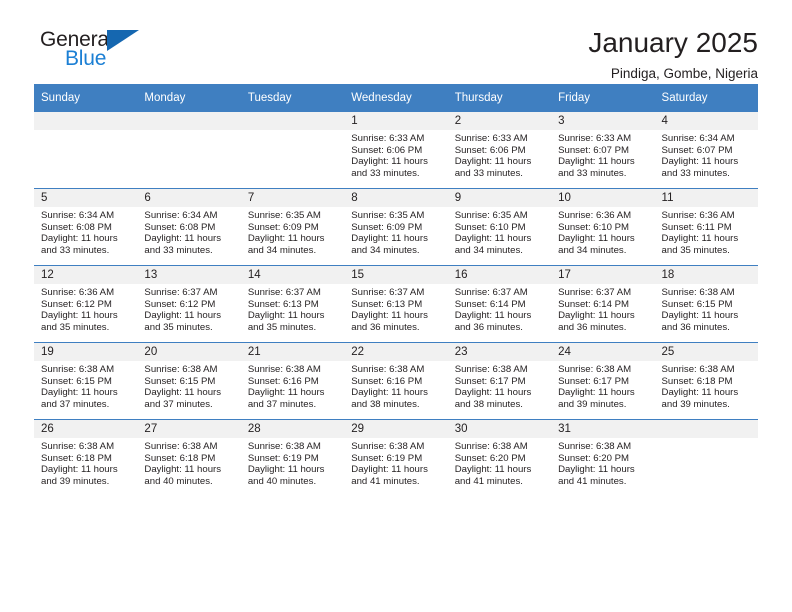  What do you see at coordinates (603, 275) in the screenshot?
I see `day-number: 17` at bounding box center [603, 275].